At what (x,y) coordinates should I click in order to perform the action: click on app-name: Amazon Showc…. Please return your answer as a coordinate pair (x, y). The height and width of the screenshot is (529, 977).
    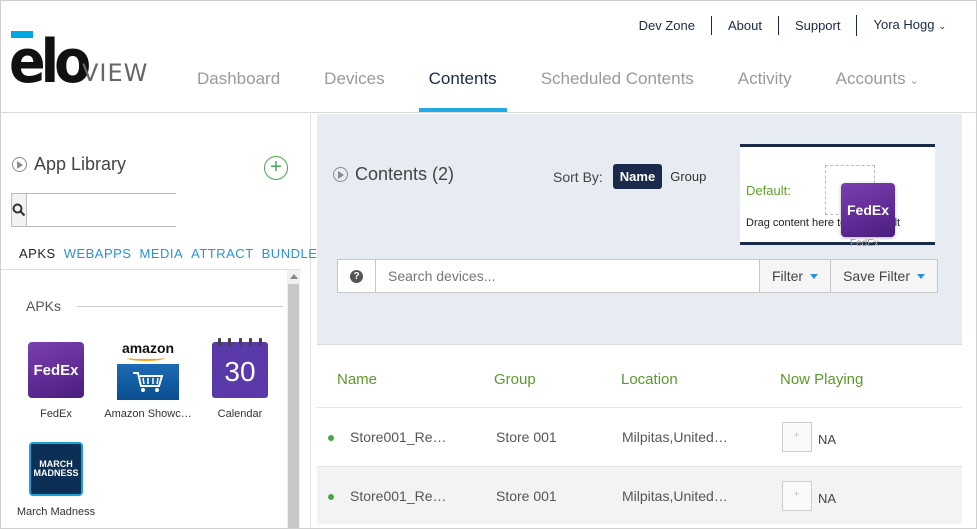
    Looking at the image, I should click on (148, 414).